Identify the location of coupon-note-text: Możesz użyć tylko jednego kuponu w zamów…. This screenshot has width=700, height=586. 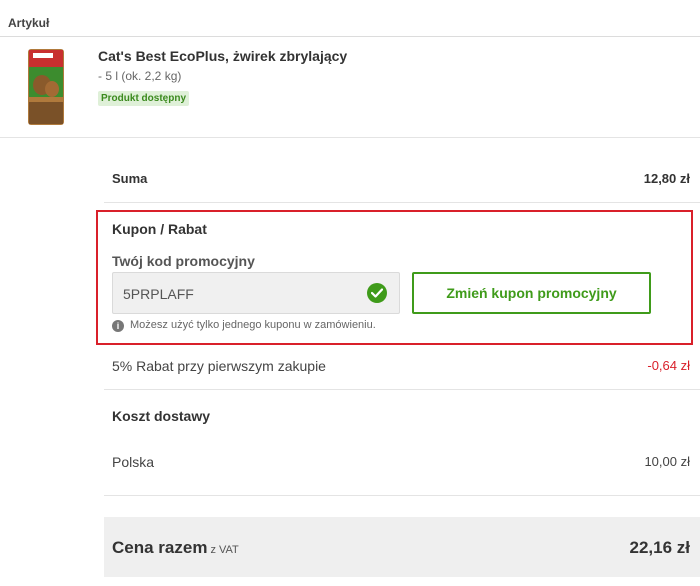
(253, 325).